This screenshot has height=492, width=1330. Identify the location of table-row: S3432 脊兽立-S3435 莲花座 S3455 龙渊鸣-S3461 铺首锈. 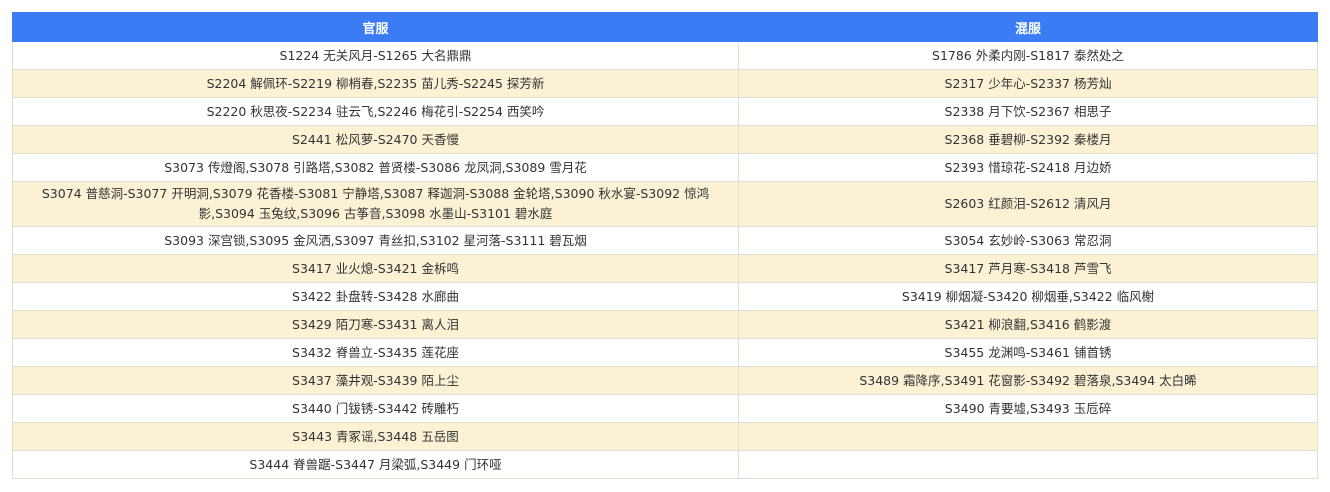
(665, 352).